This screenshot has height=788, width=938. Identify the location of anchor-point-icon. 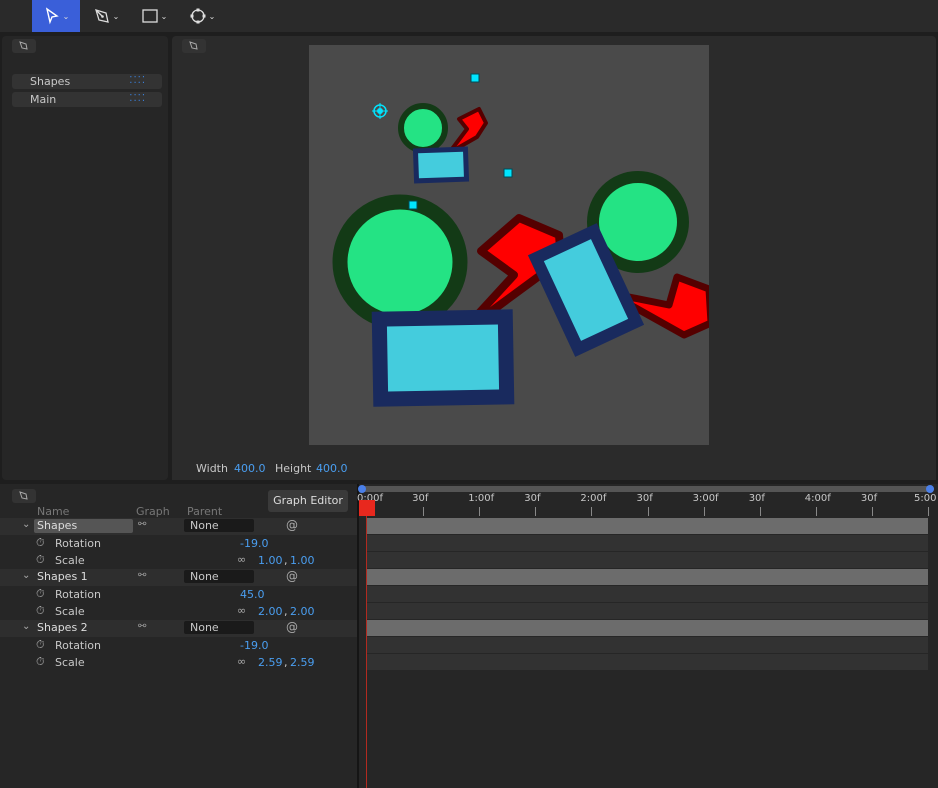
(198, 16).